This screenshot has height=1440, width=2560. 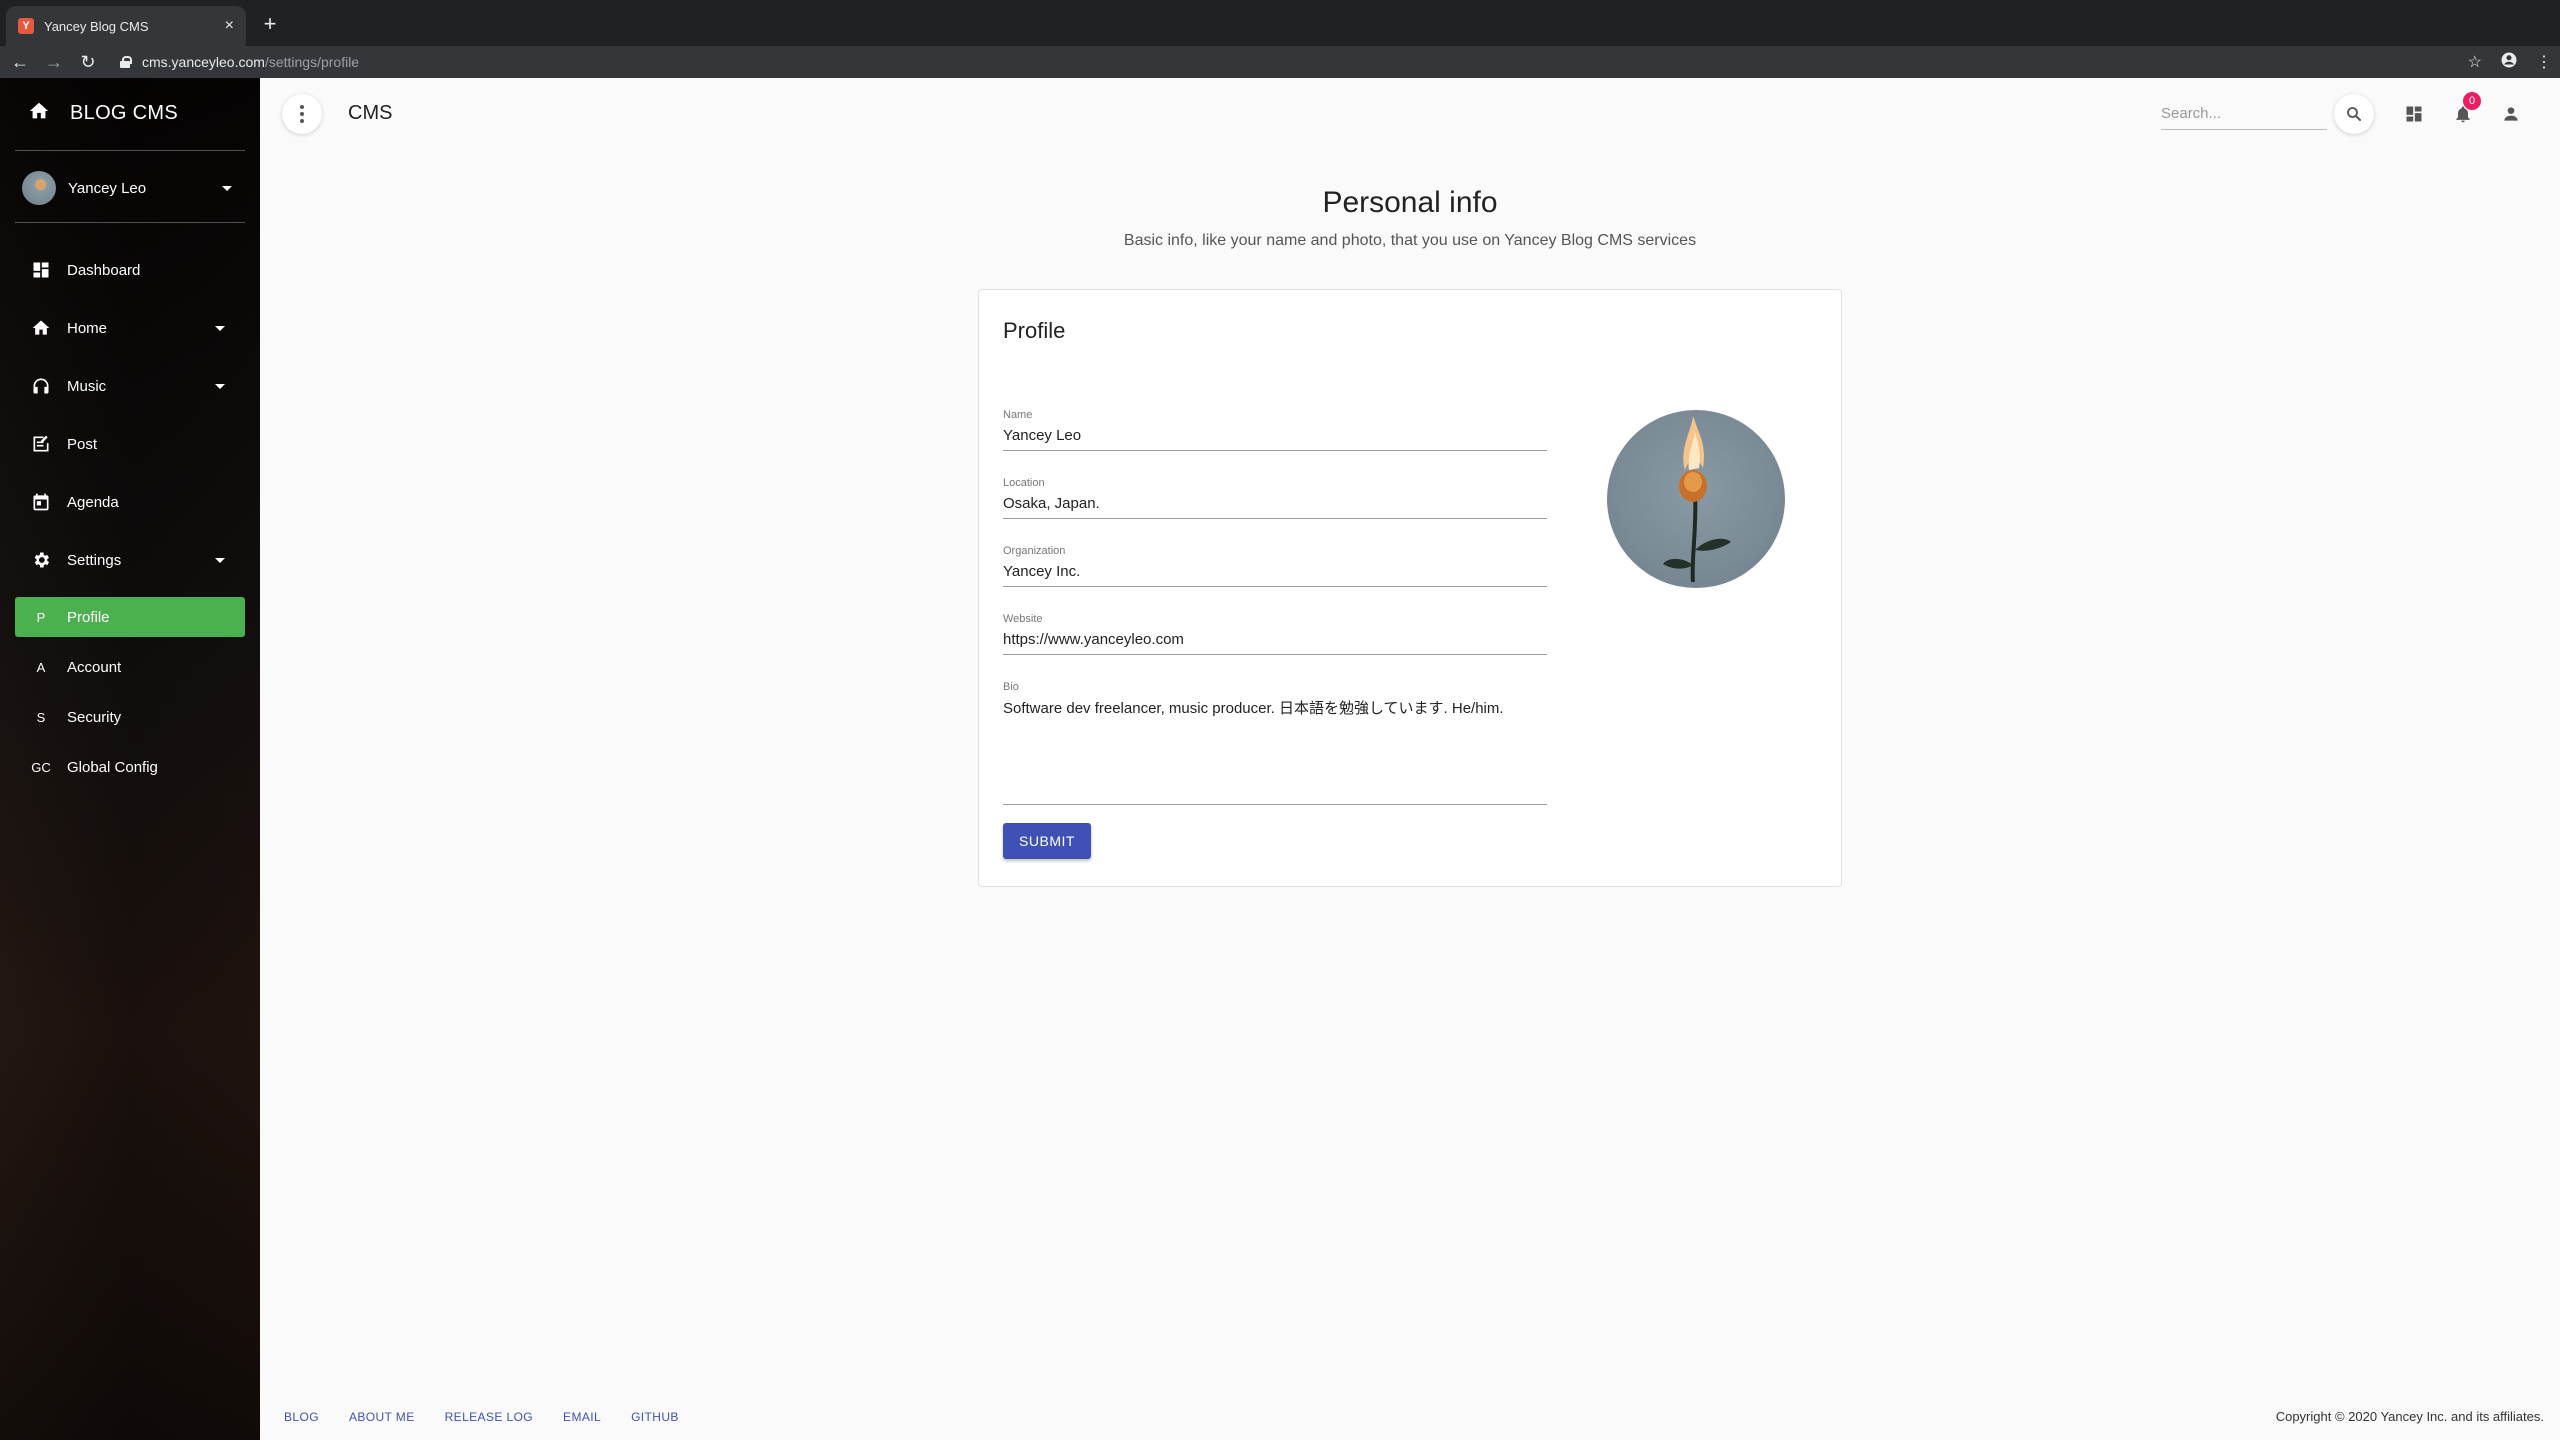 I want to click on sidebar-item-label: Post, so click(x=82, y=444).